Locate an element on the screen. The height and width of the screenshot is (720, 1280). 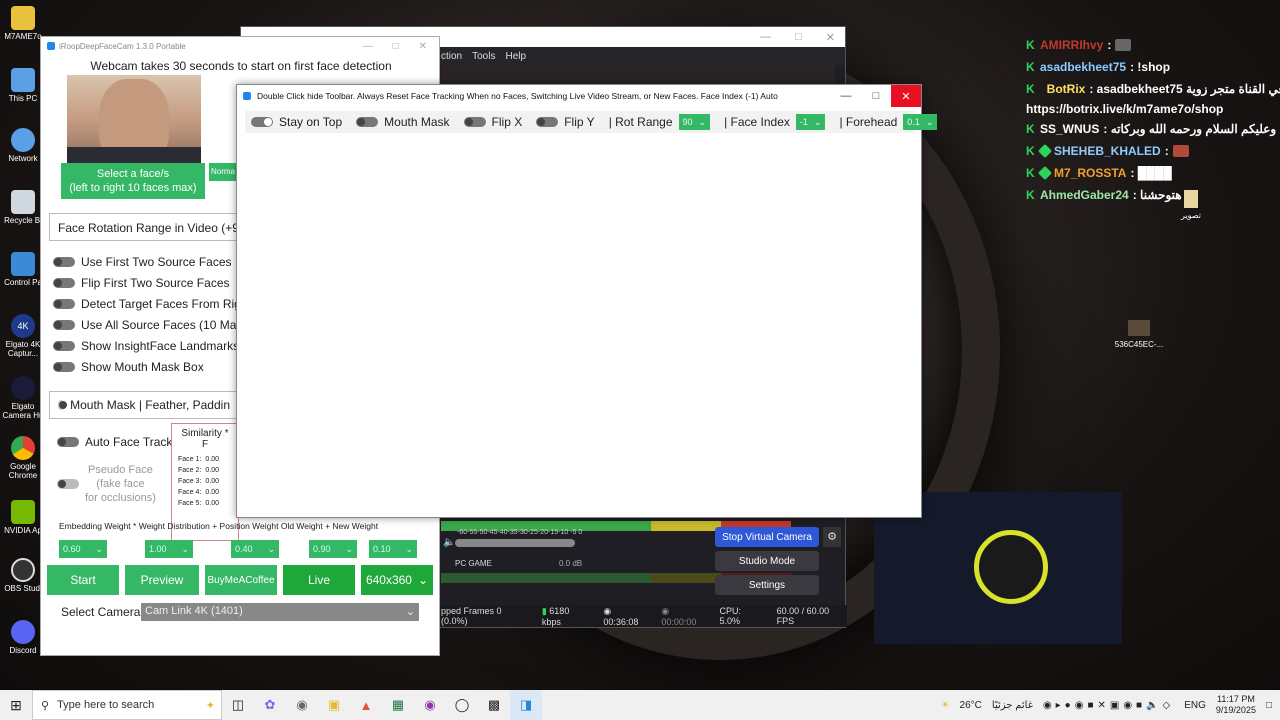
app-icon-1: ◉ is located at coordinates (302, 705).